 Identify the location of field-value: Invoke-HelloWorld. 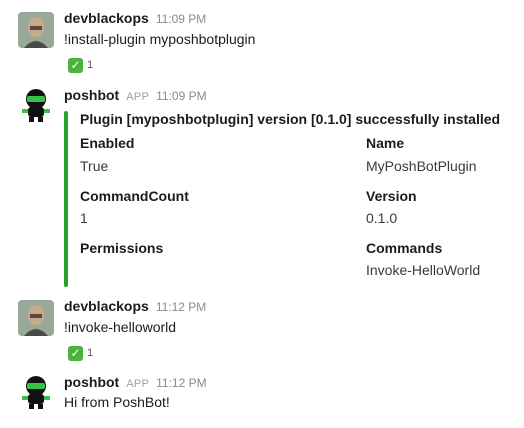
(423, 270).